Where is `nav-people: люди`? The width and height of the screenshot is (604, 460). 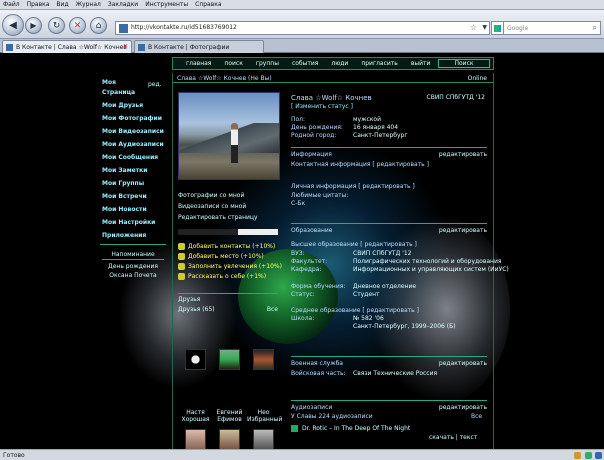
nav-people: люди is located at coordinates (339, 63).